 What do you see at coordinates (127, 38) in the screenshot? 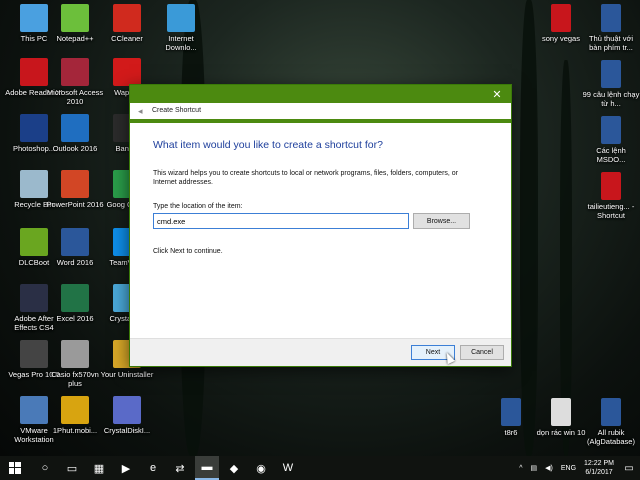
I see `desktop-icon-label: CCleaner` at bounding box center [127, 38].